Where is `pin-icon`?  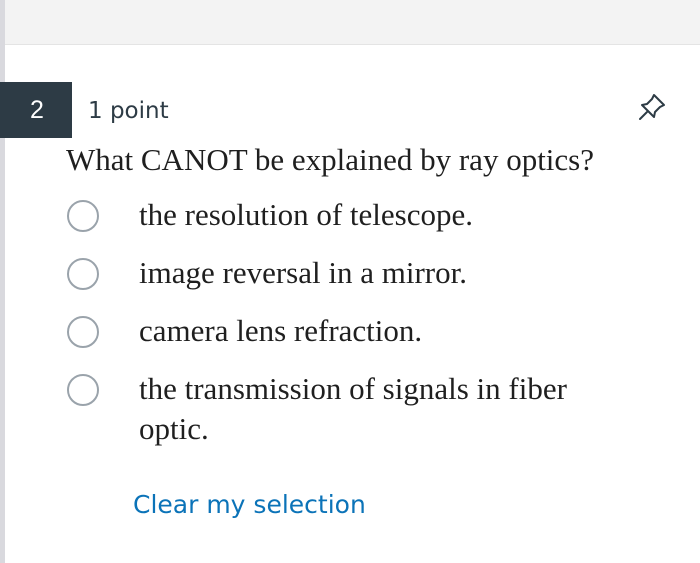
pin-icon is located at coordinates (652, 107).